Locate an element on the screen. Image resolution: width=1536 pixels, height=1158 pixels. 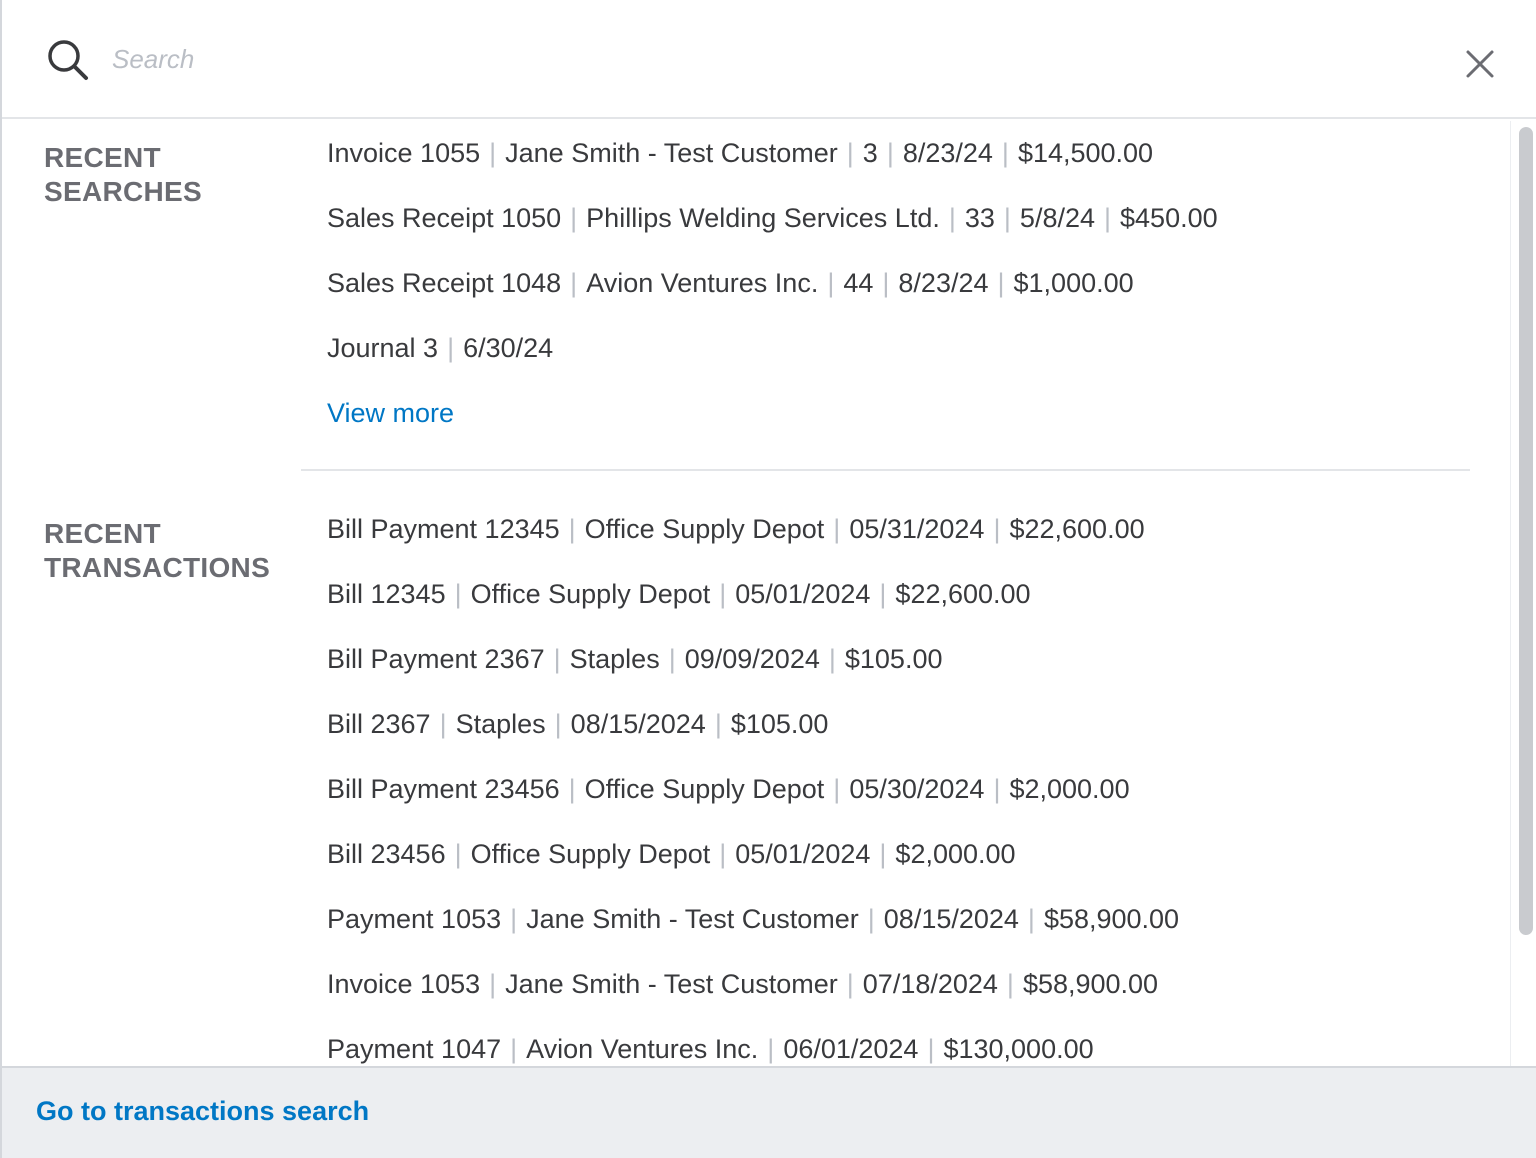
list-item-field: Bill 2367 is located at coordinates (379, 724).